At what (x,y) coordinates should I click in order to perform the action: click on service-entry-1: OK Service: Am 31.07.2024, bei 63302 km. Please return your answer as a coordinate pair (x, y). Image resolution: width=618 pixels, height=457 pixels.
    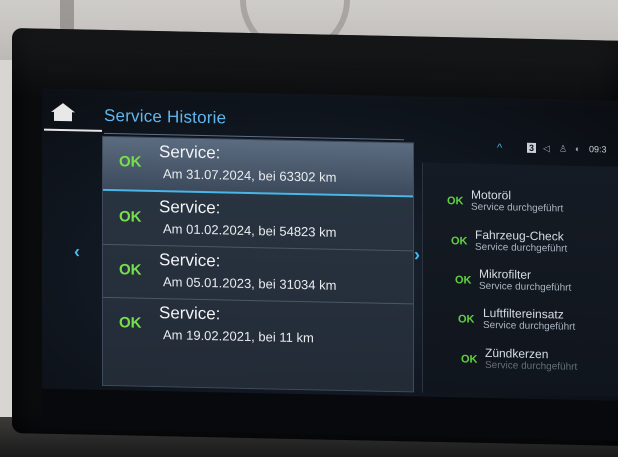
    Looking at the image, I should click on (258, 167).